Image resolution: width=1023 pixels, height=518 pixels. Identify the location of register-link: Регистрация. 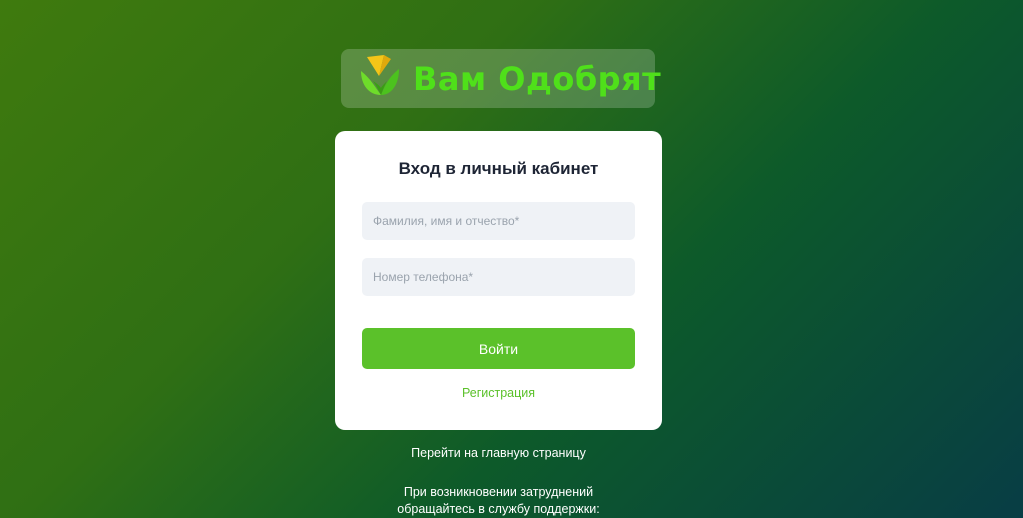
(498, 393).